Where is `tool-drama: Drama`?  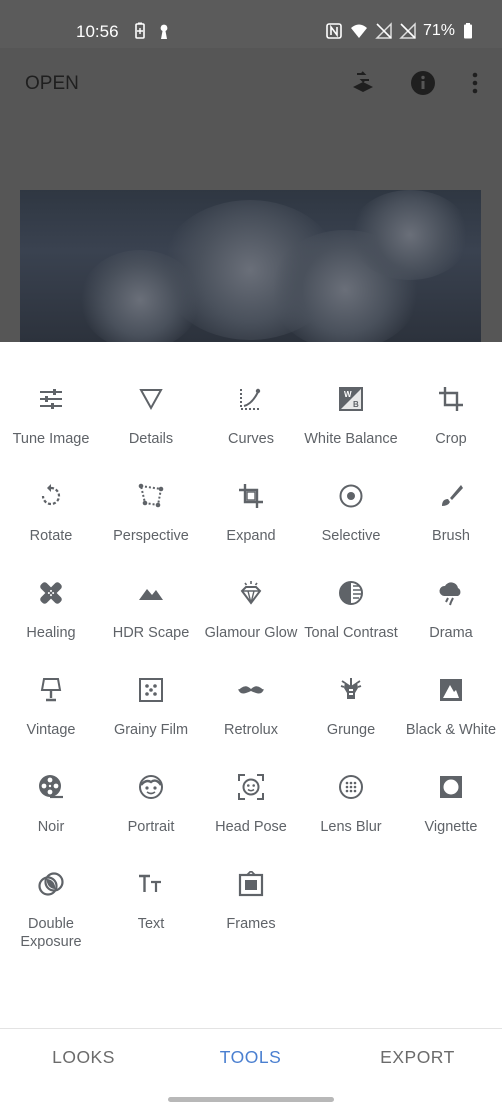
tool-drama: Drama is located at coordinates (451, 588).